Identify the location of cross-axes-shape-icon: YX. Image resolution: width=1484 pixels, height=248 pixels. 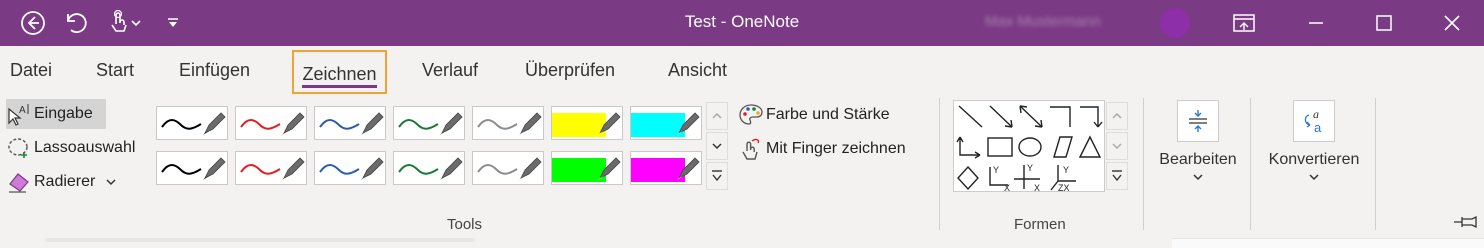
(1027, 178).